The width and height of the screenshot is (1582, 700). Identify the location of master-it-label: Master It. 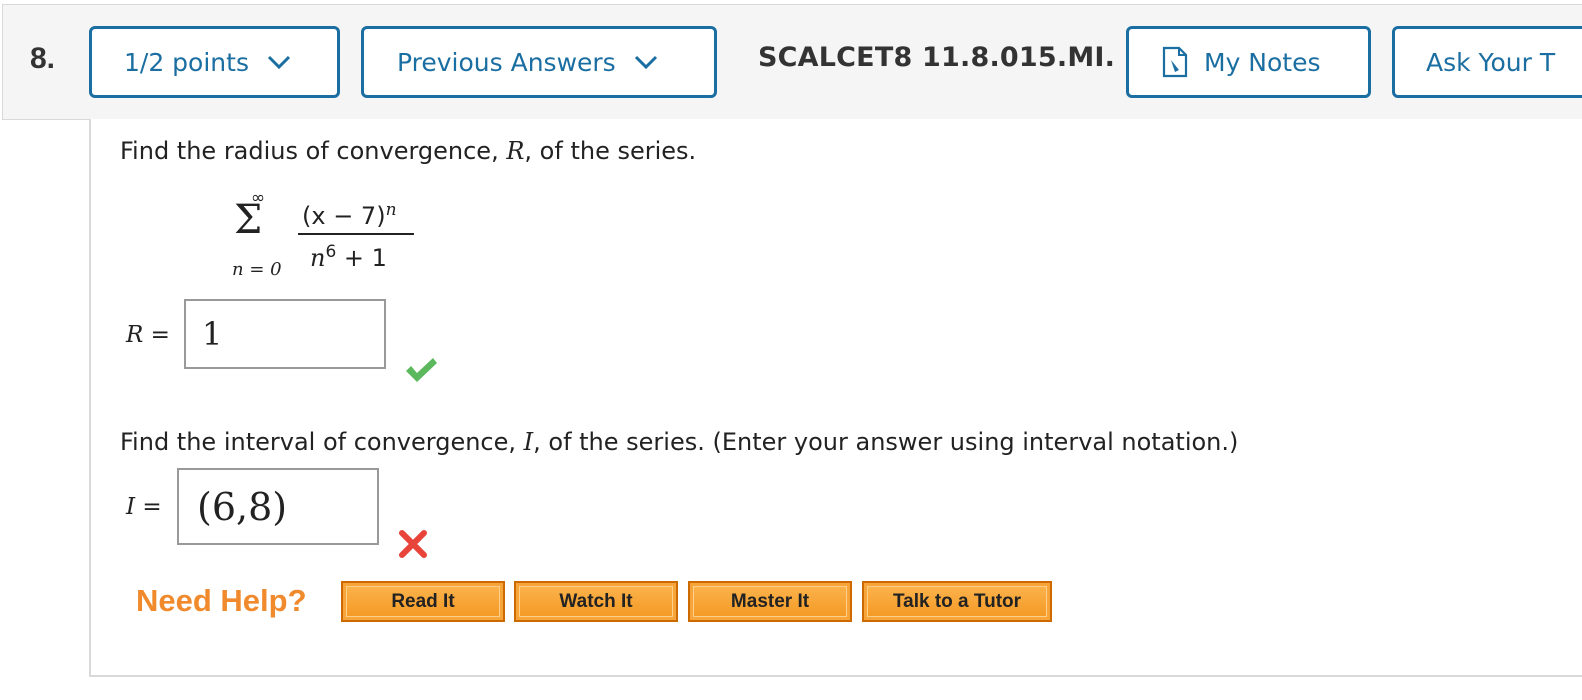
(770, 601).